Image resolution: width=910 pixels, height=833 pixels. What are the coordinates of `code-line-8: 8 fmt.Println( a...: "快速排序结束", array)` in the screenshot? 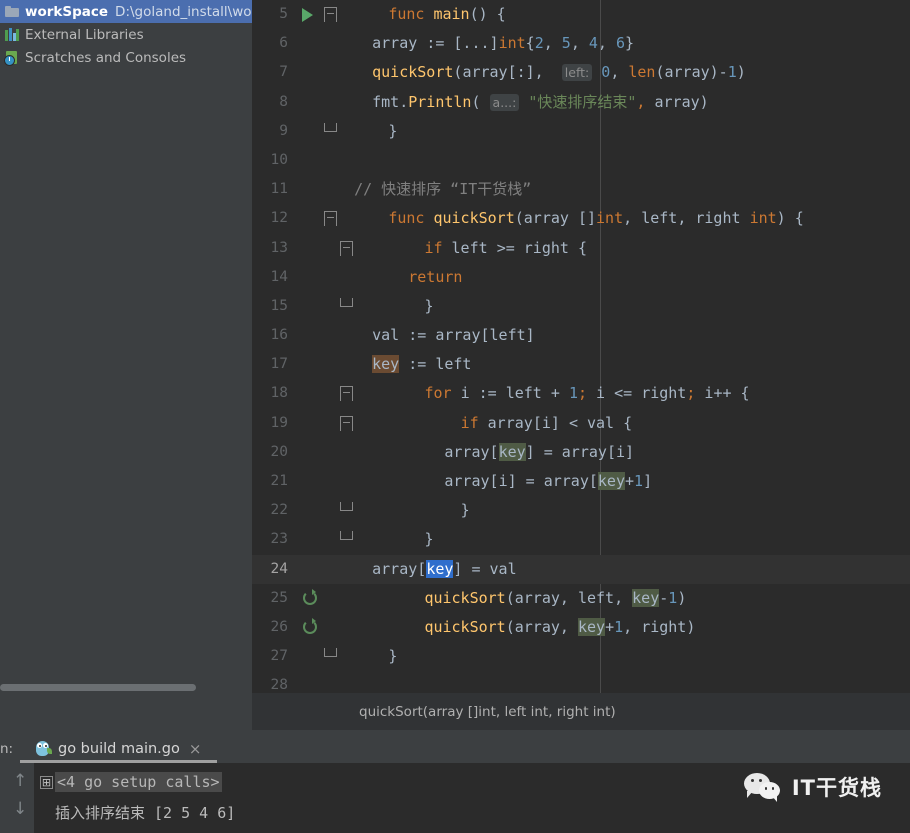 It's located at (581, 102).